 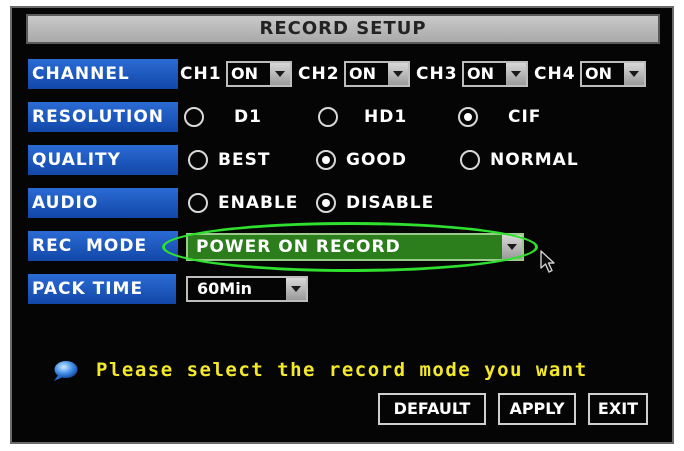 What do you see at coordinates (326, 160) in the screenshot?
I see `quality-good-radio` at bounding box center [326, 160].